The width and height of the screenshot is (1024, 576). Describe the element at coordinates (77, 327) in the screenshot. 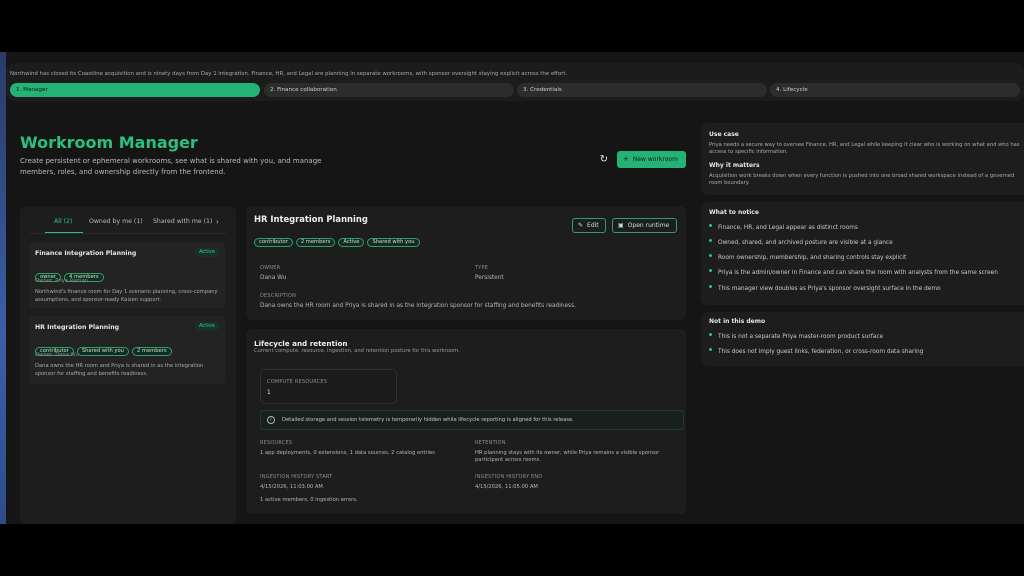

I see `room-title: HR Integration Planning` at that location.